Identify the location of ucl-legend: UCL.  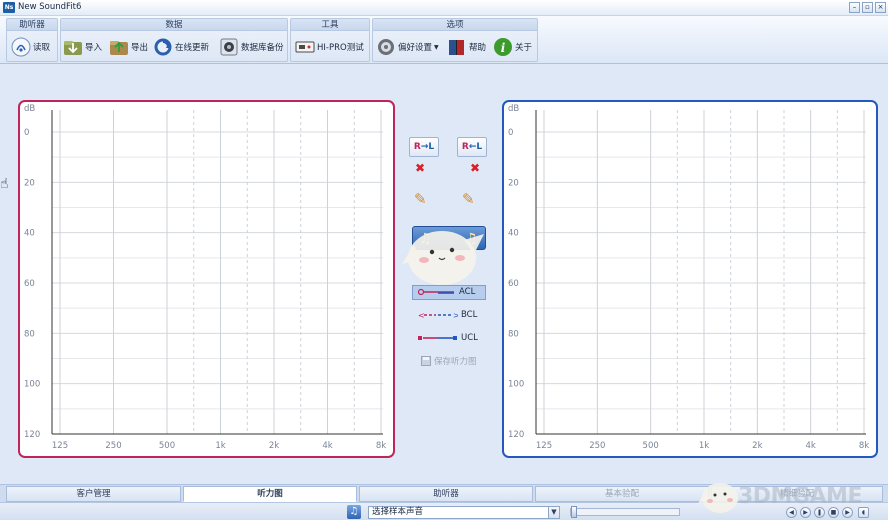
(448, 338).